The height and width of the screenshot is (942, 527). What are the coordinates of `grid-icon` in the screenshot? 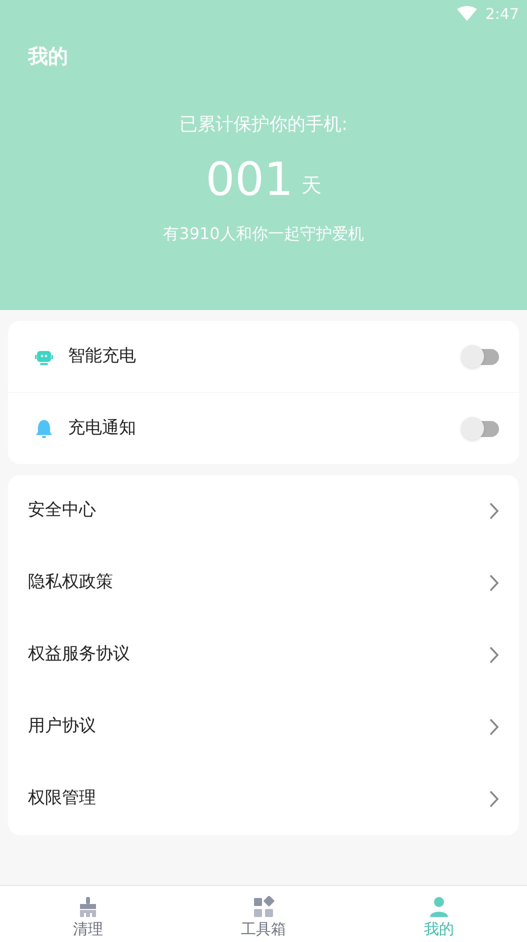 It's located at (263, 907).